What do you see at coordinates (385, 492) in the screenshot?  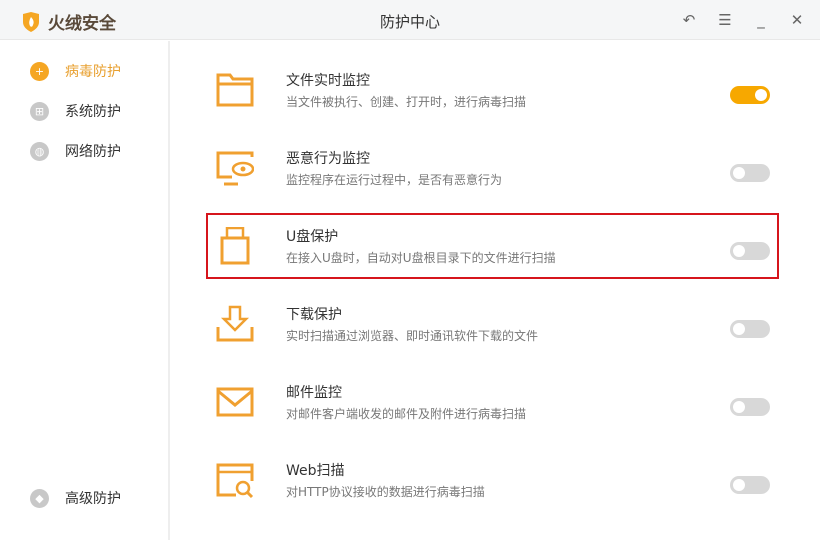 I see `item-description: 对HTTP协议接收的数据进行病毒扫描` at bounding box center [385, 492].